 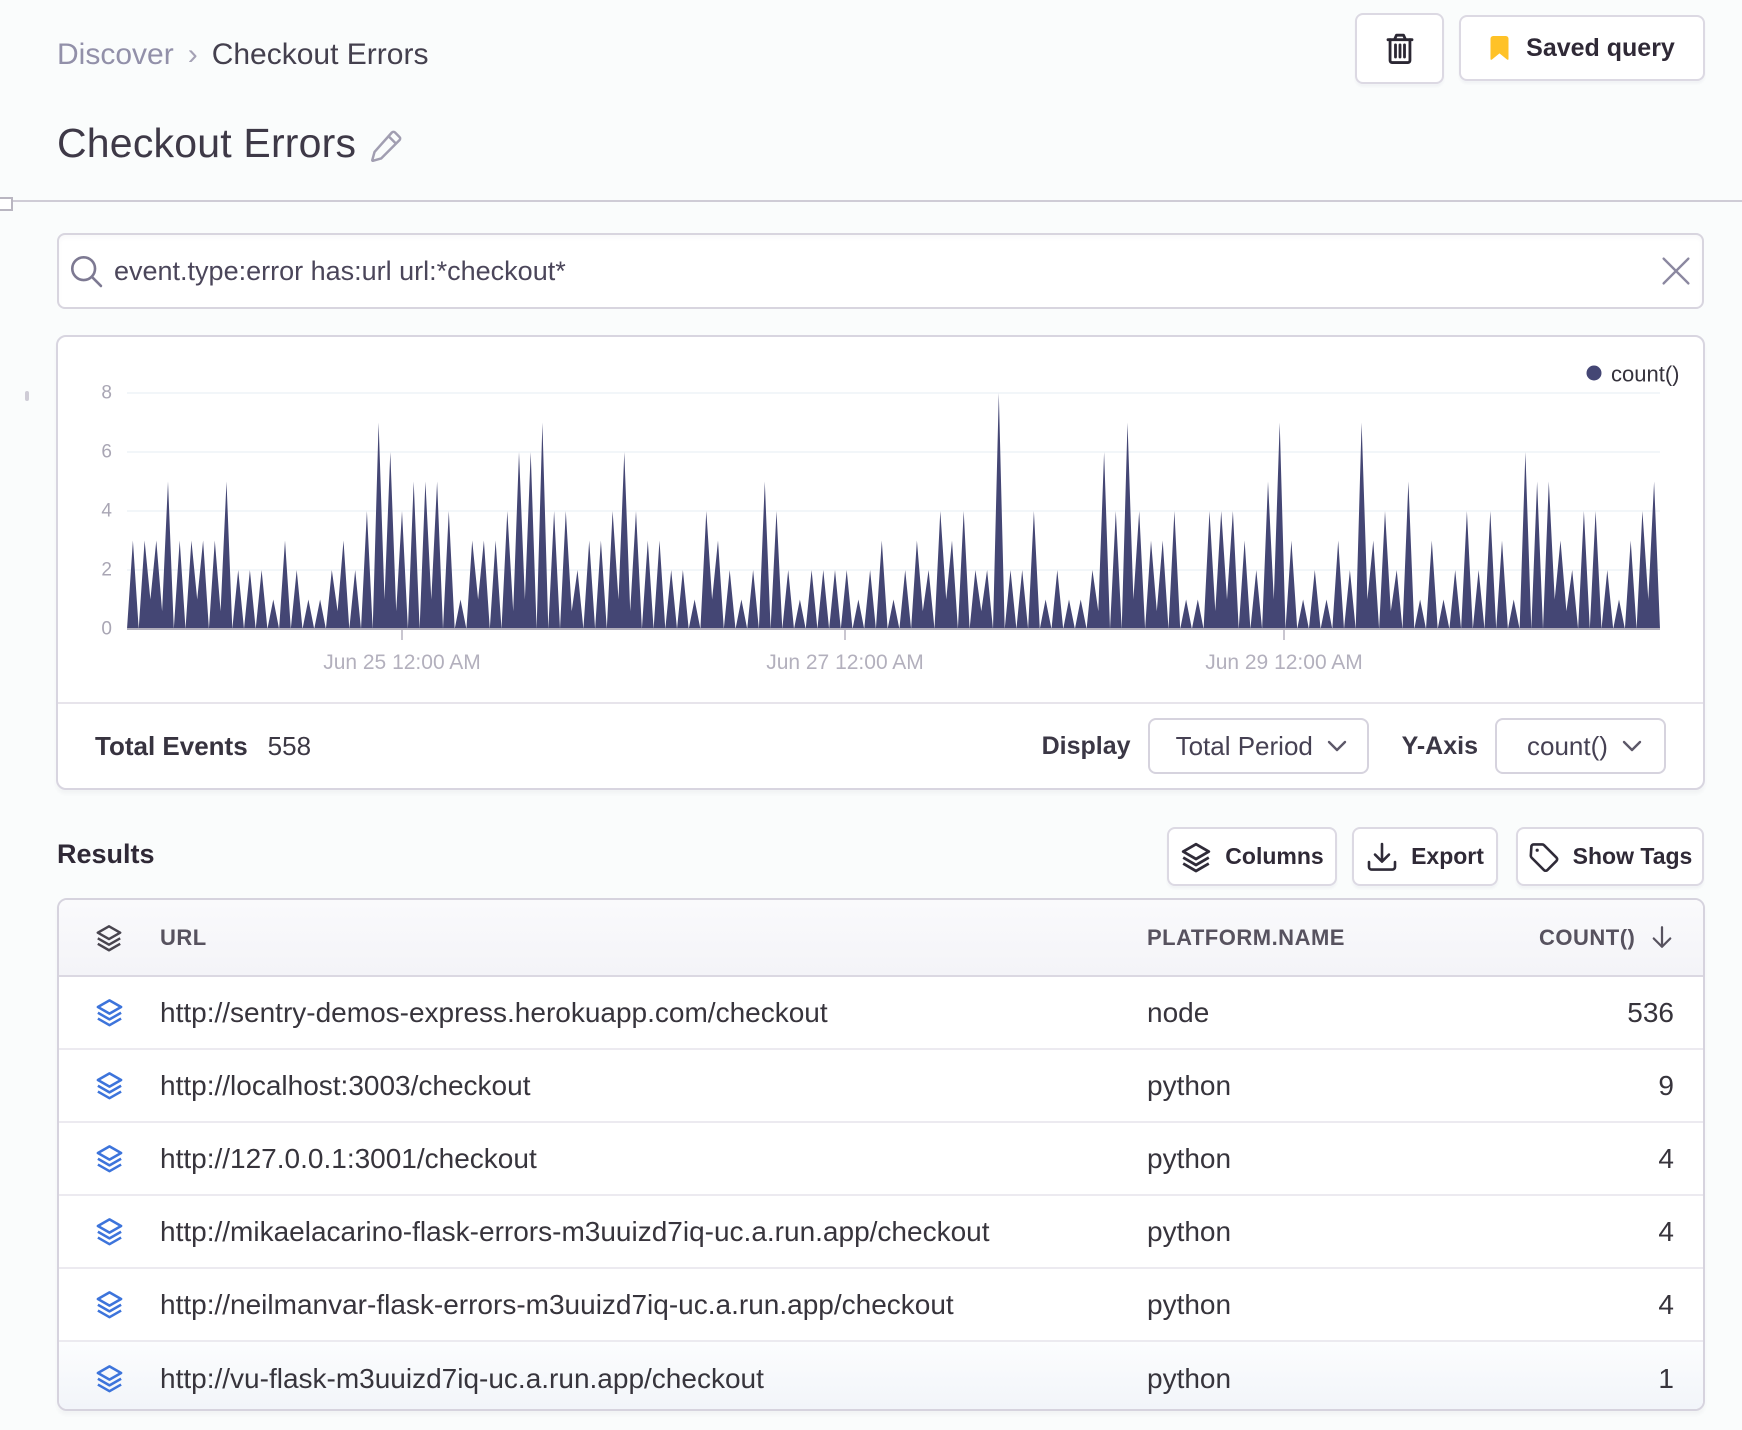 What do you see at coordinates (845, 662) in the screenshot?
I see `svg-text: Jun 27 12:00 AM` at bounding box center [845, 662].